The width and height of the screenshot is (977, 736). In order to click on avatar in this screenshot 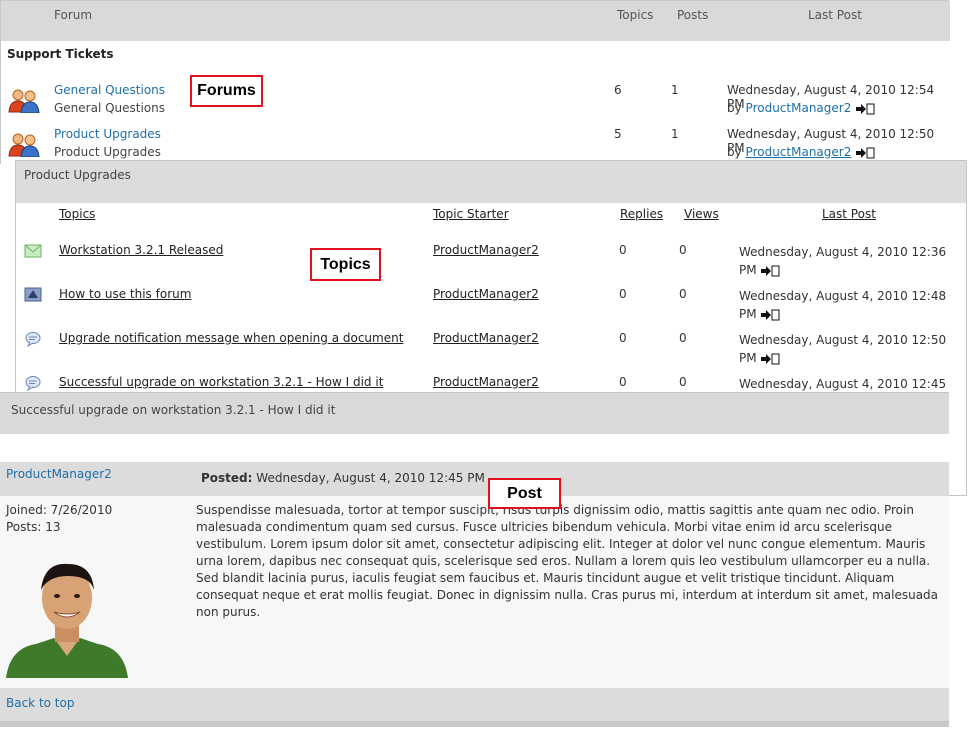, I will do `click(67, 615)`.